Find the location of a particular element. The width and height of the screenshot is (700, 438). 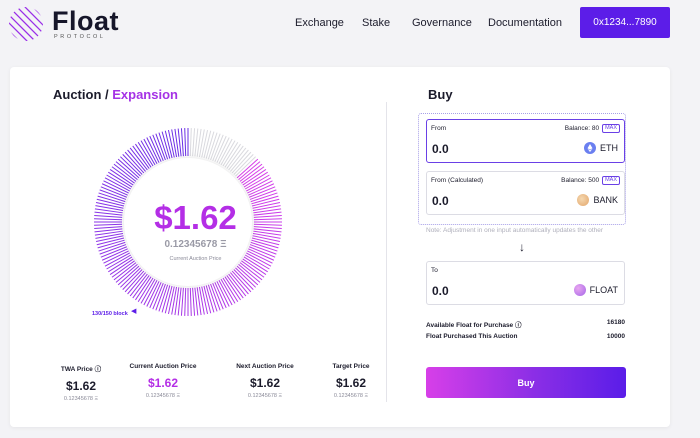

to-amount-input is located at coordinates (492, 291).